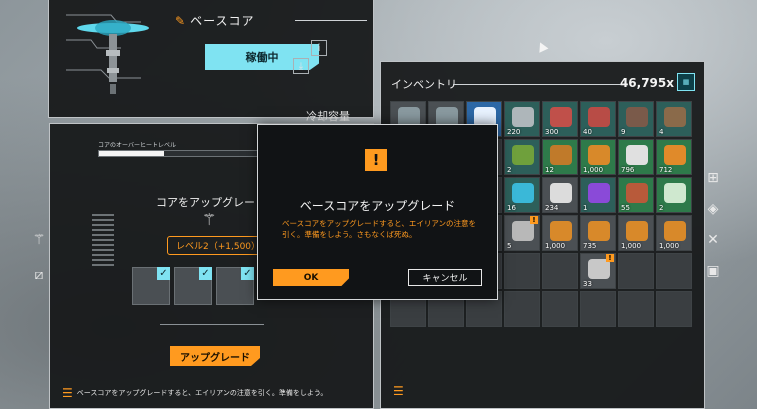 The height and width of the screenshot is (409, 757). I want to click on title-divider, so click(331, 20).